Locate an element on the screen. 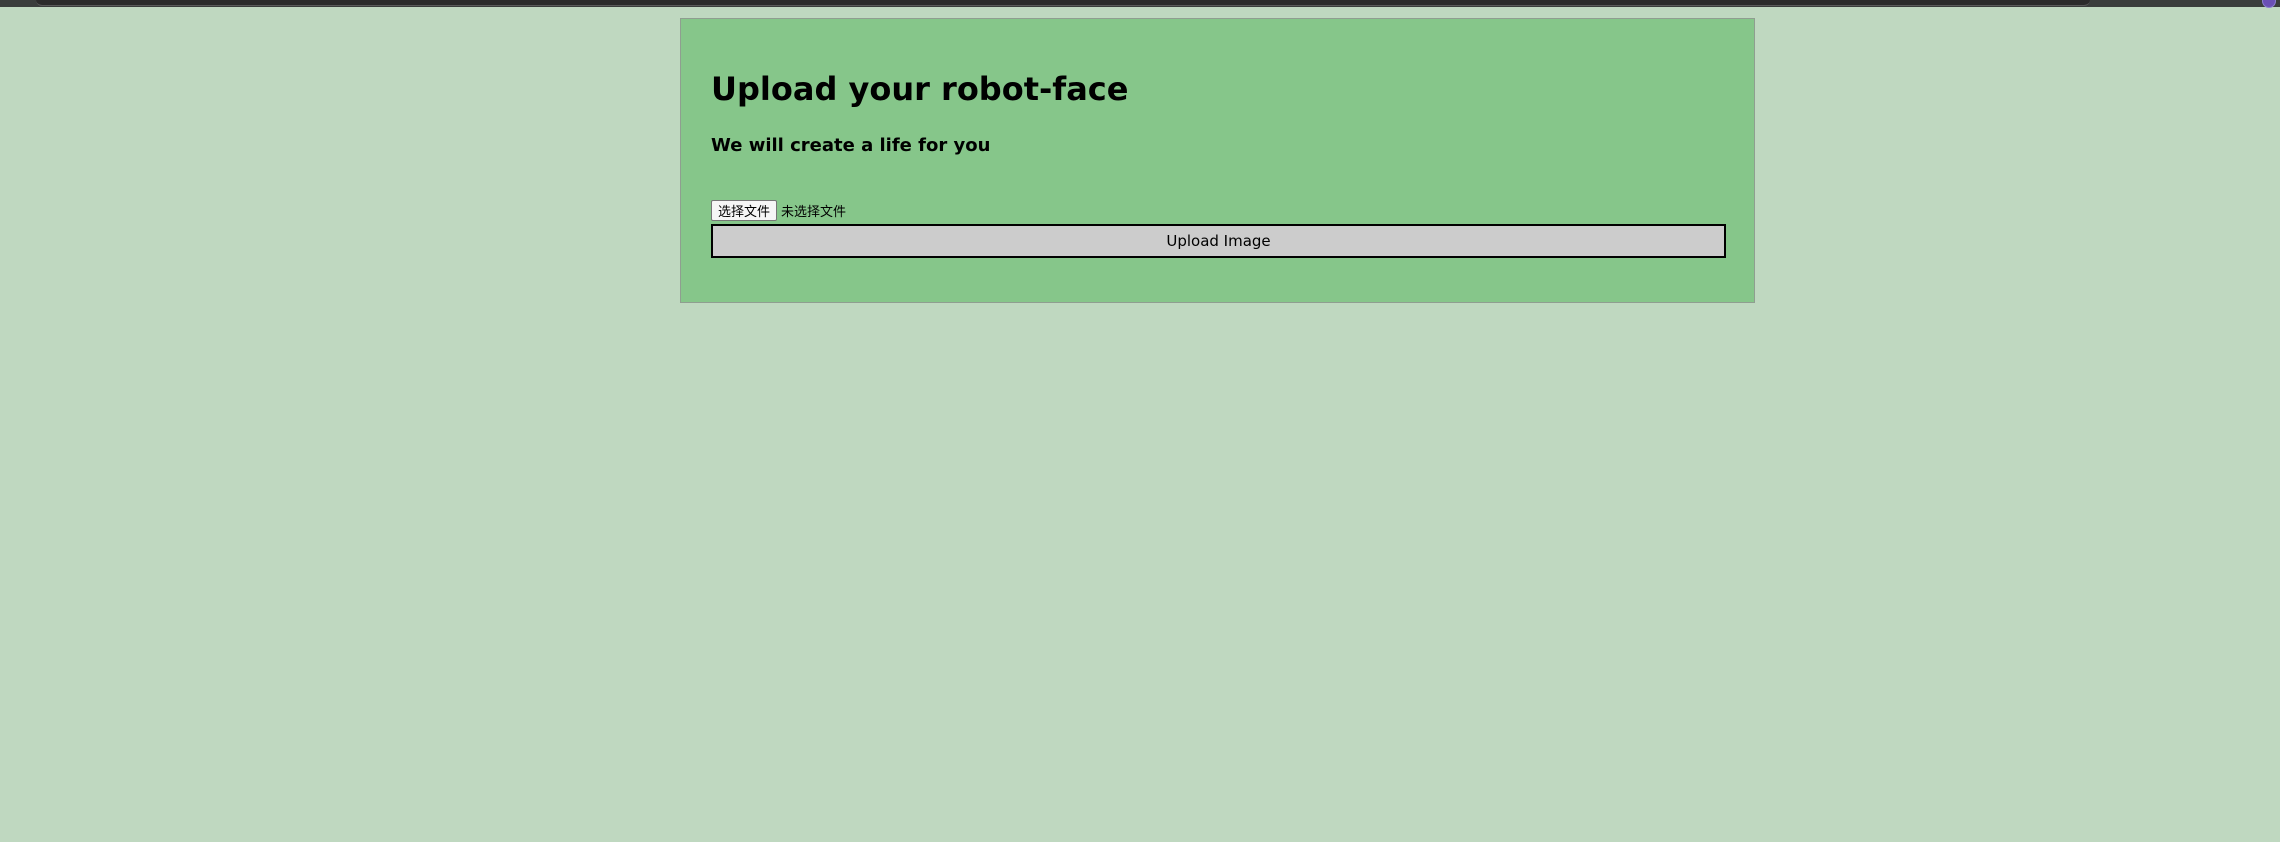 The width and height of the screenshot is (2280, 842). file-status-text: 未选择文件 is located at coordinates (814, 212).